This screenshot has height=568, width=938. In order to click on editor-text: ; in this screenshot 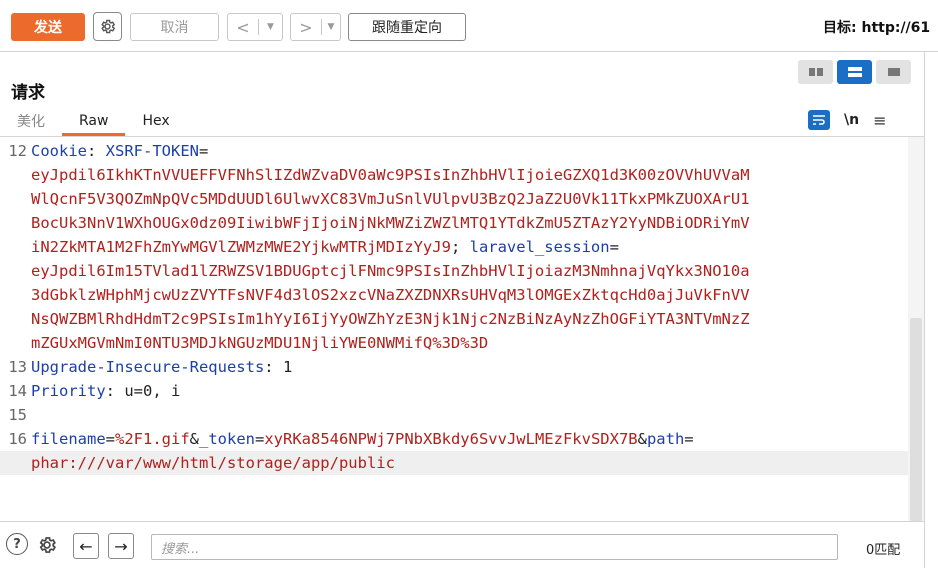, I will do `click(460, 247)`.